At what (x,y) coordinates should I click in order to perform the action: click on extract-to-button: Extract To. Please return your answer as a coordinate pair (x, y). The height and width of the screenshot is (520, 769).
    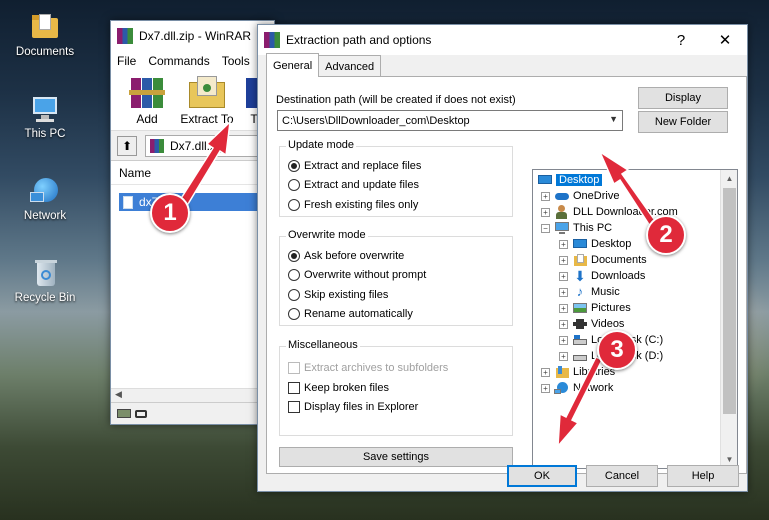
    Looking at the image, I should click on (207, 102).